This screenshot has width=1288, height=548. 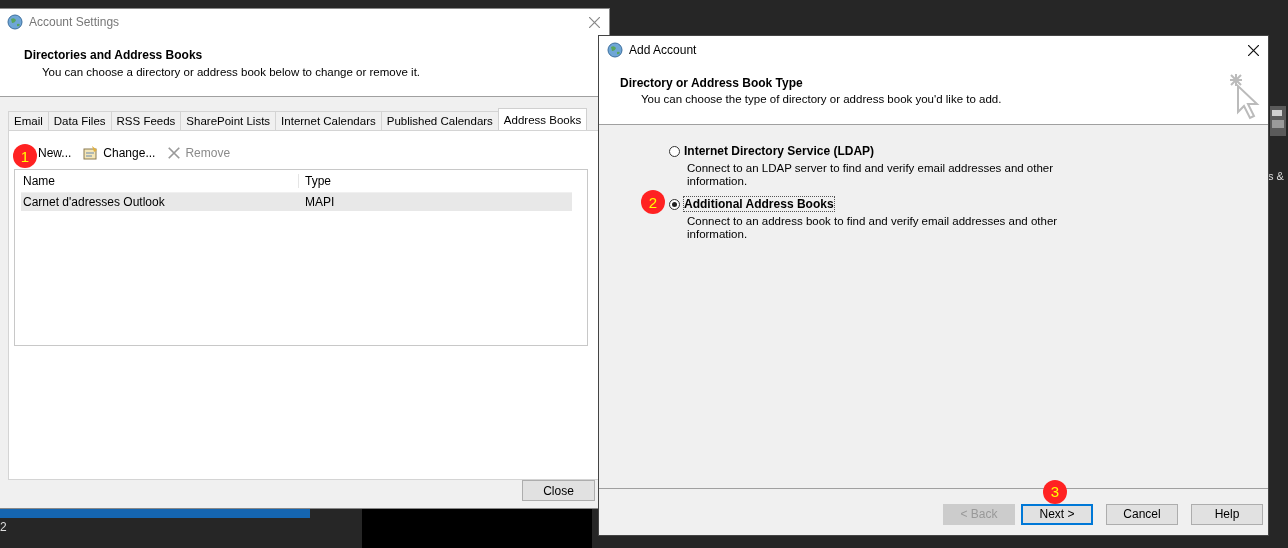 I want to click on list-row: Carnet d'adresses Outlook MAPI, so click(x=296, y=202).